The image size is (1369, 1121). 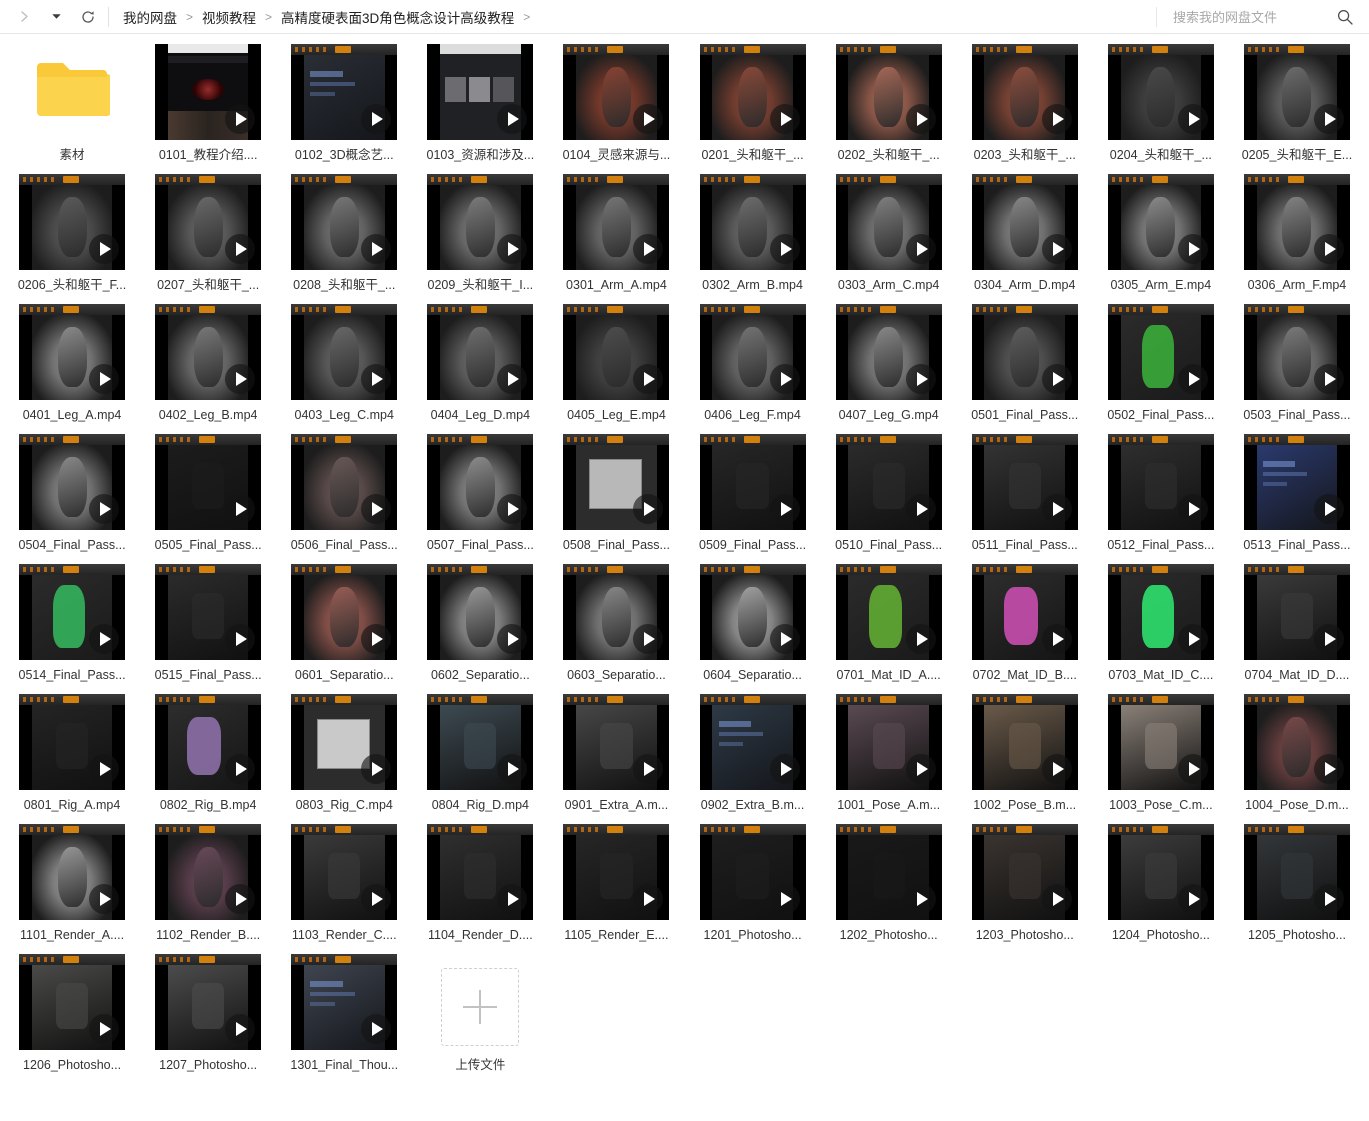 What do you see at coordinates (208, 752) in the screenshot?
I see `video-file-item: 0802_Rig_B.mp4` at bounding box center [208, 752].